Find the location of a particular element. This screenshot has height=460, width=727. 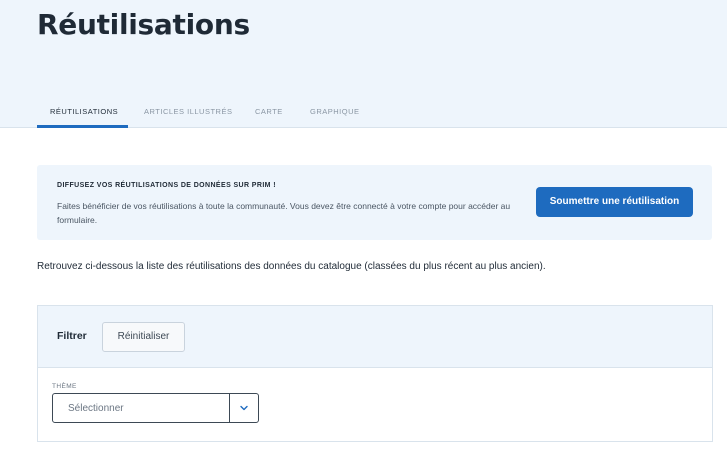

theme-select-value: Sélectionner is located at coordinates (96, 408).